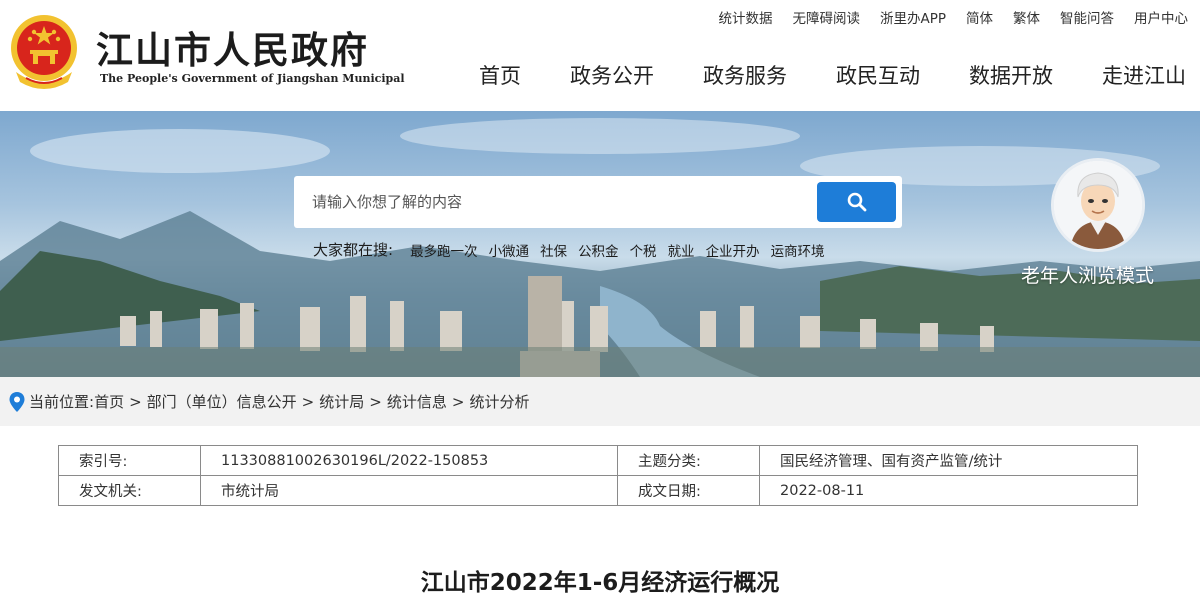 The image size is (1200, 593). Describe the element at coordinates (1026, 17) in the screenshot. I see `top-link-traditional: 繁体` at that location.